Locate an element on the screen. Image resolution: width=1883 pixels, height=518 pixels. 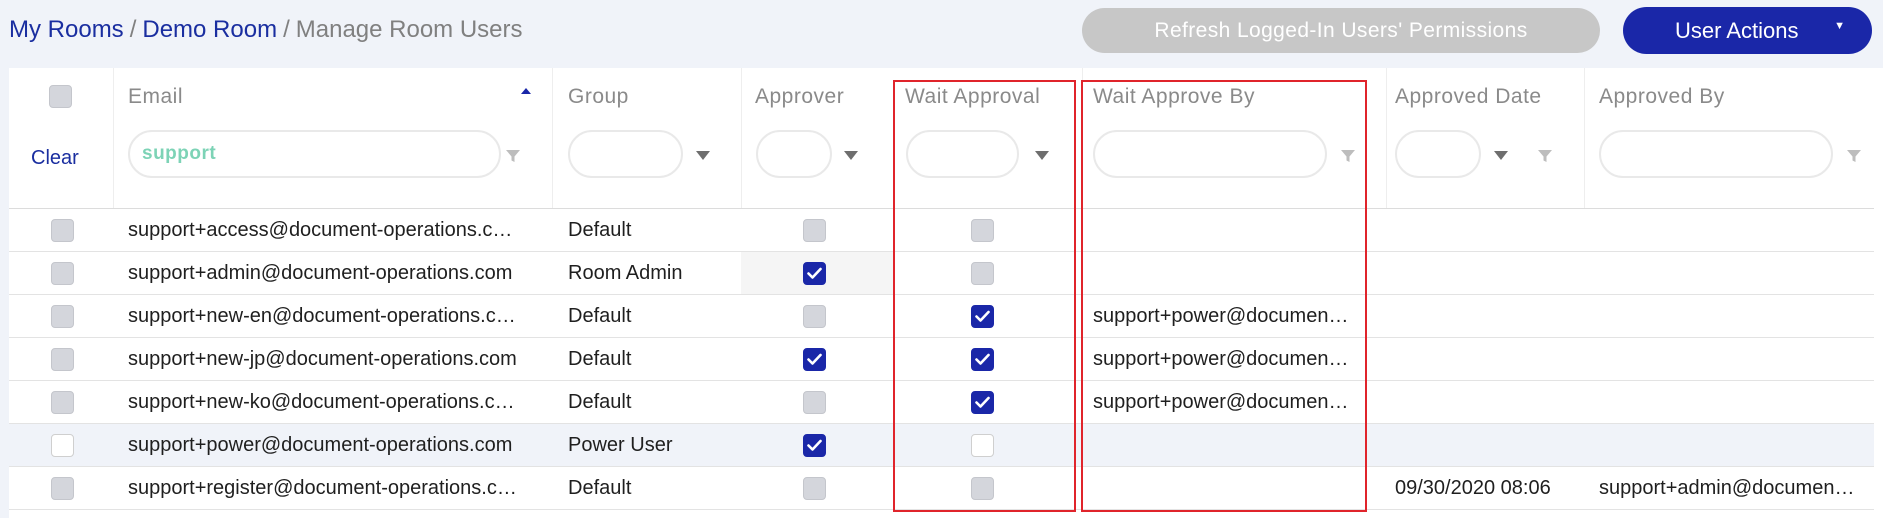
column-header-email: Email is located at coordinates (155, 97).